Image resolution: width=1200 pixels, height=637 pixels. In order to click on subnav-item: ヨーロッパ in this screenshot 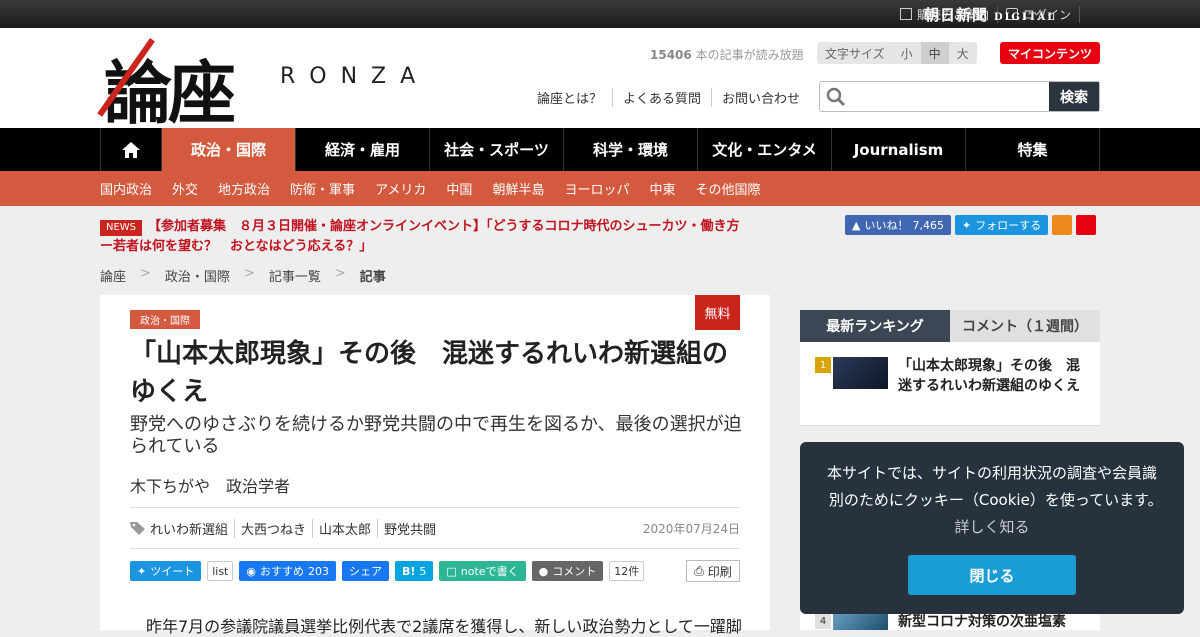, I will do `click(596, 188)`.